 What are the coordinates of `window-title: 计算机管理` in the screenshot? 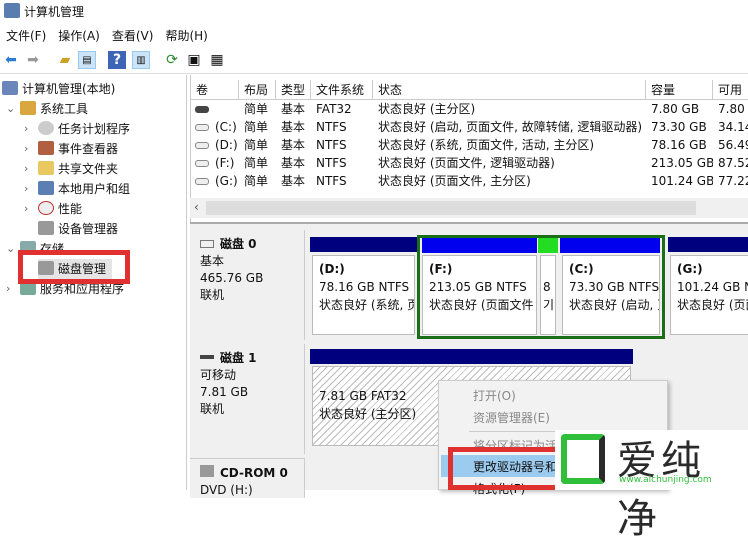 It's located at (54, 12).